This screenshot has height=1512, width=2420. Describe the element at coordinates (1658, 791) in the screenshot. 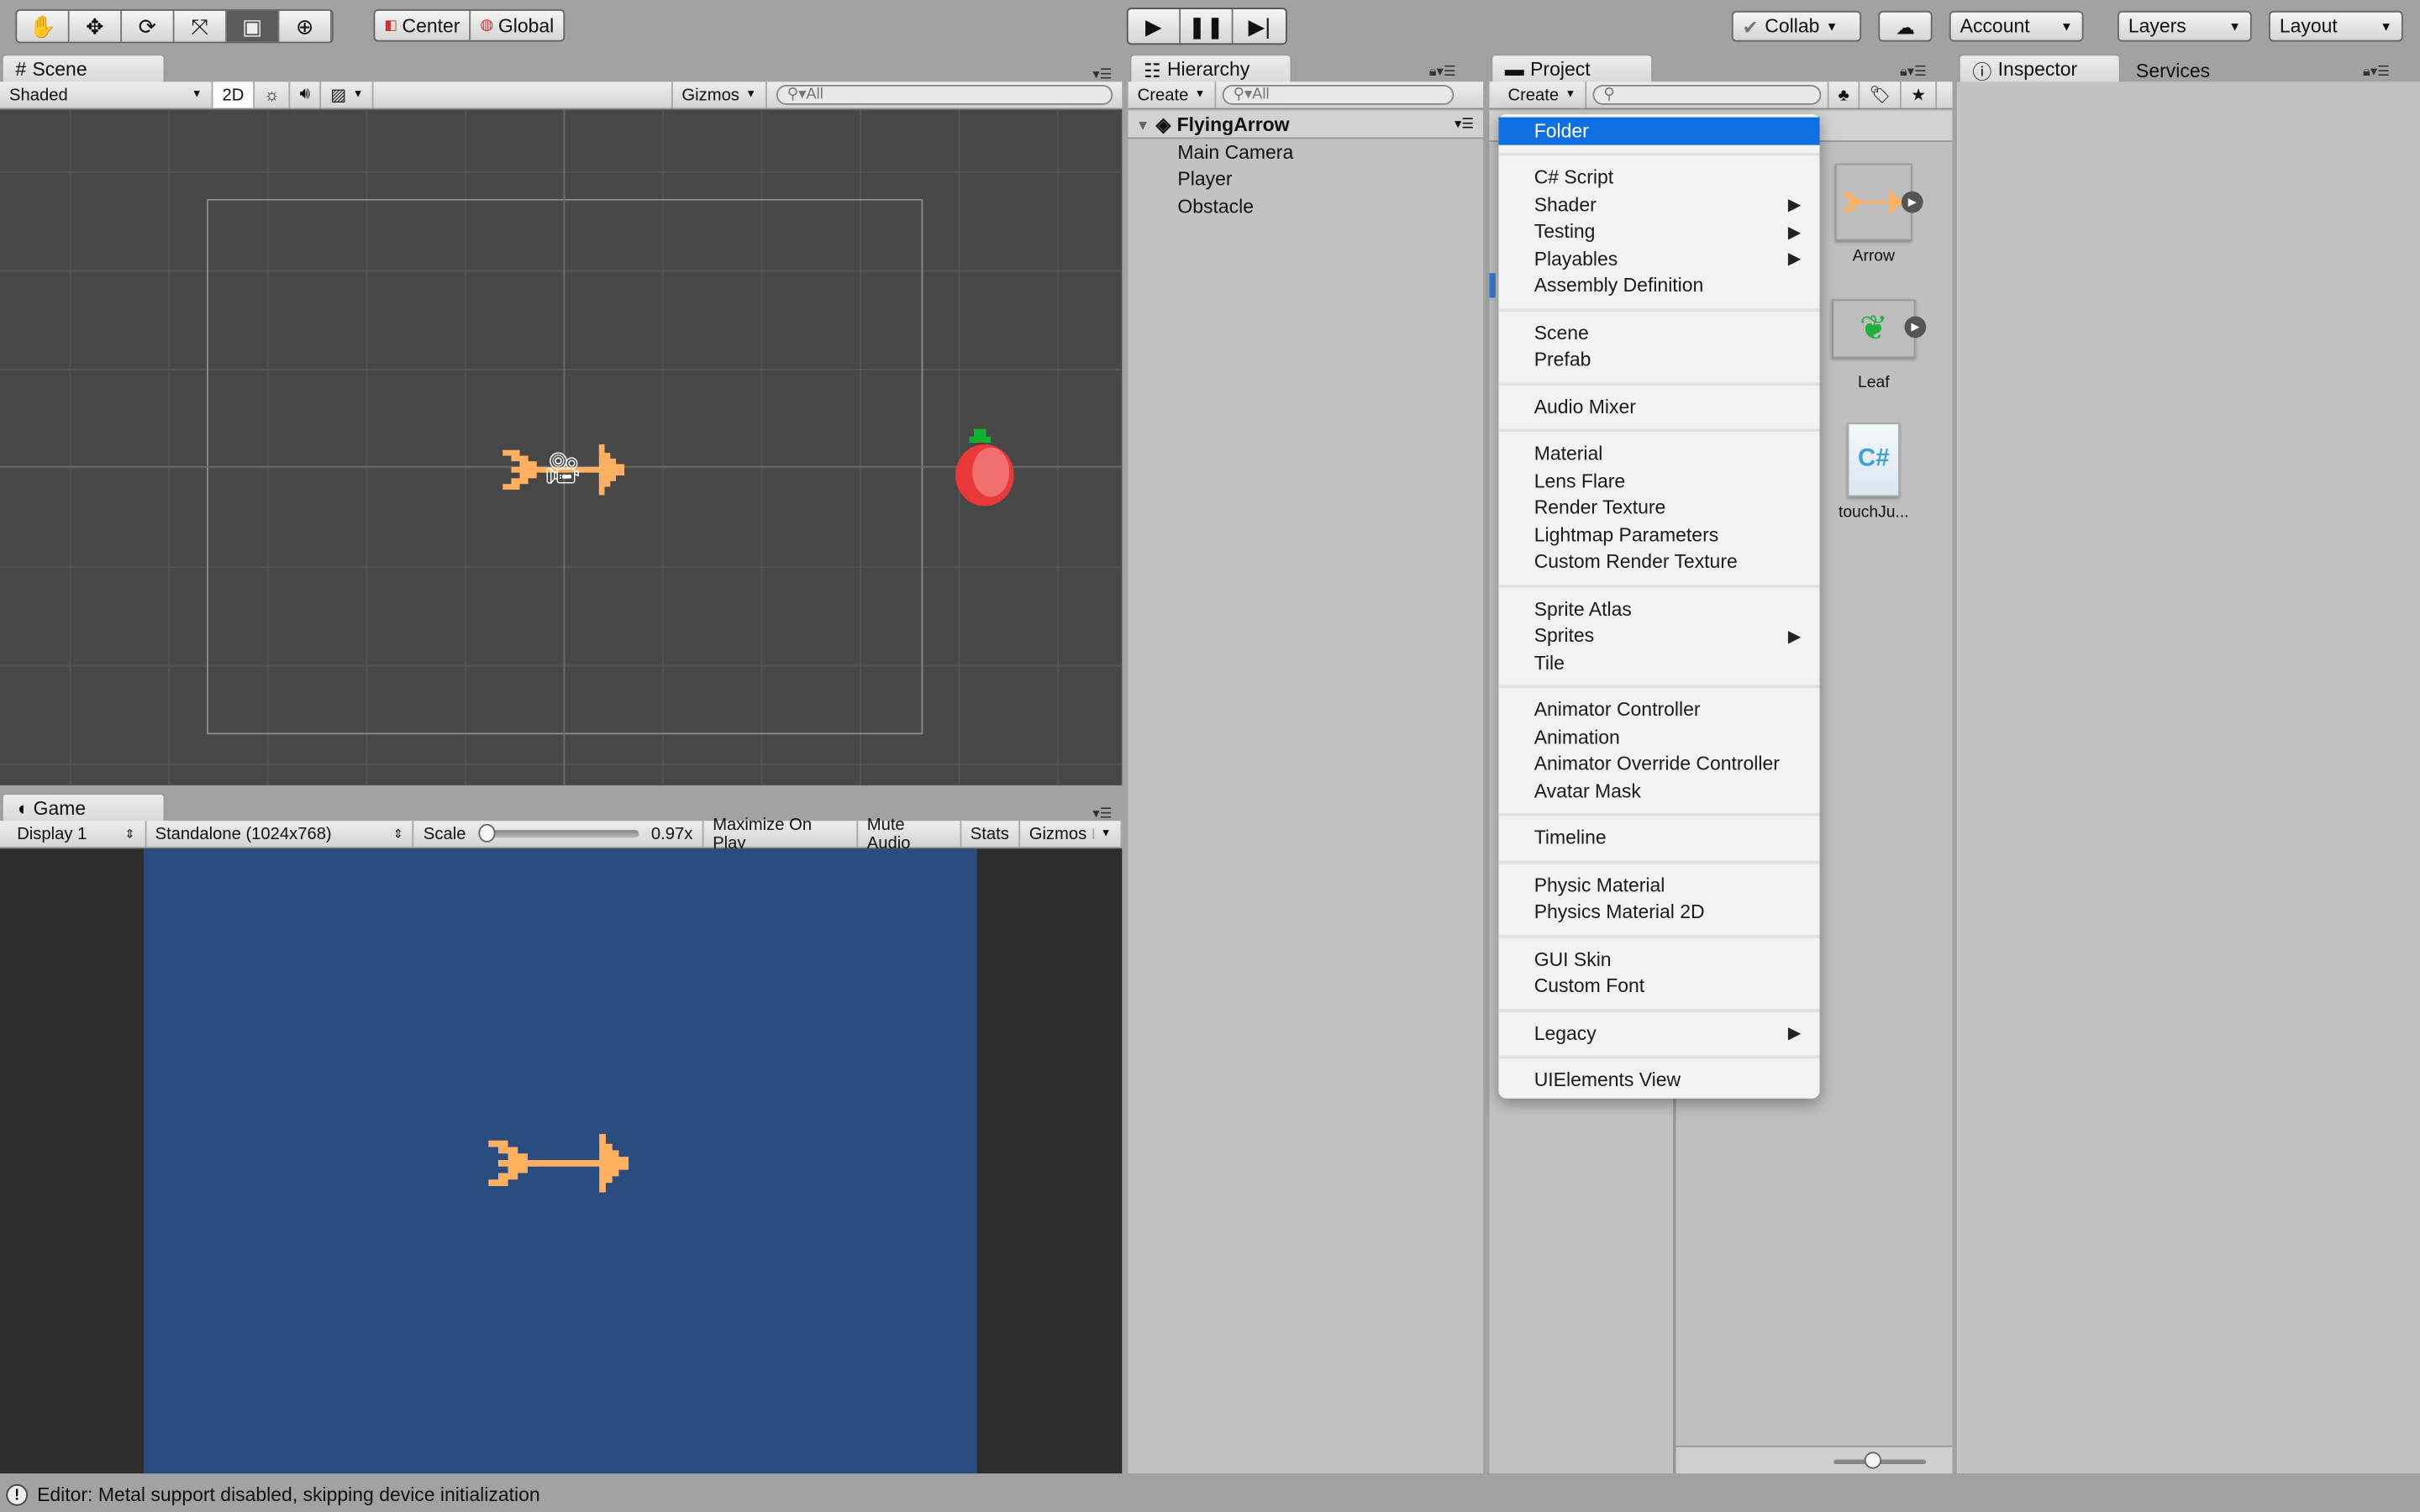

I see `menu-item-avatar-mask: Avatar Mask` at that location.